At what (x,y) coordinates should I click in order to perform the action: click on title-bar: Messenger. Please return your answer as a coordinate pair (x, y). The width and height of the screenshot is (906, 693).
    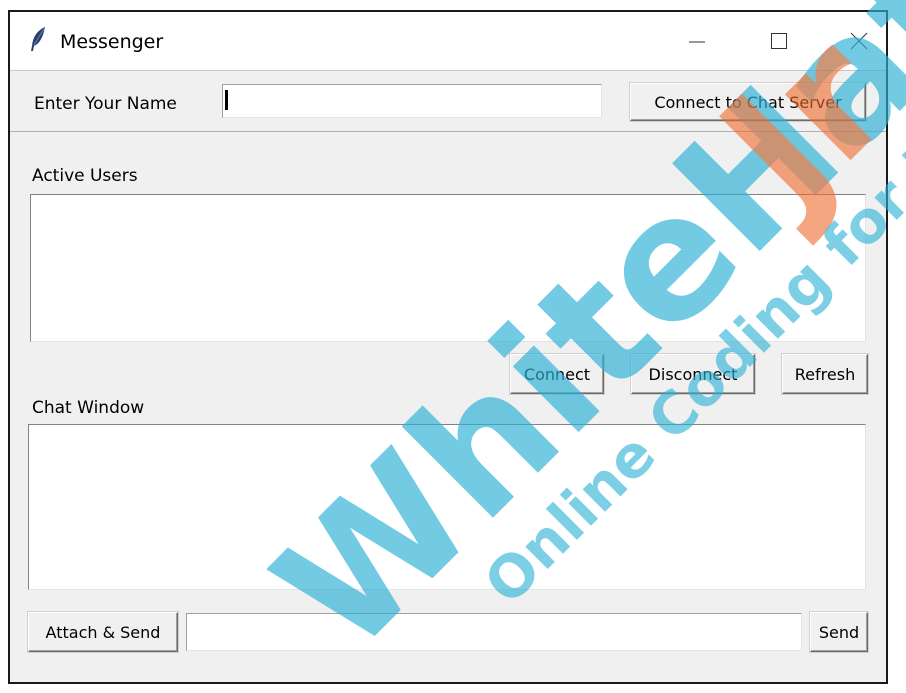
    Looking at the image, I should click on (448, 41).